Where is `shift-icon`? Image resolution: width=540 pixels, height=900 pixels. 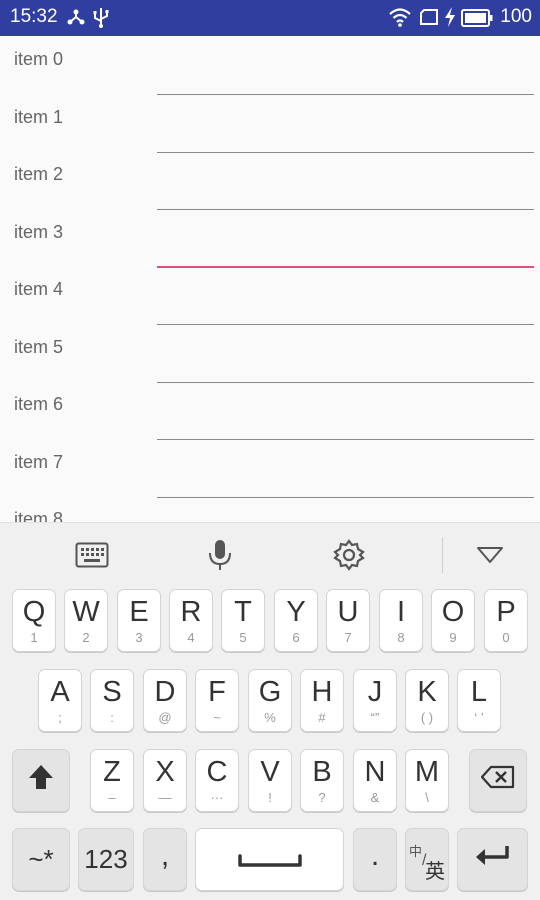 shift-icon is located at coordinates (41, 780).